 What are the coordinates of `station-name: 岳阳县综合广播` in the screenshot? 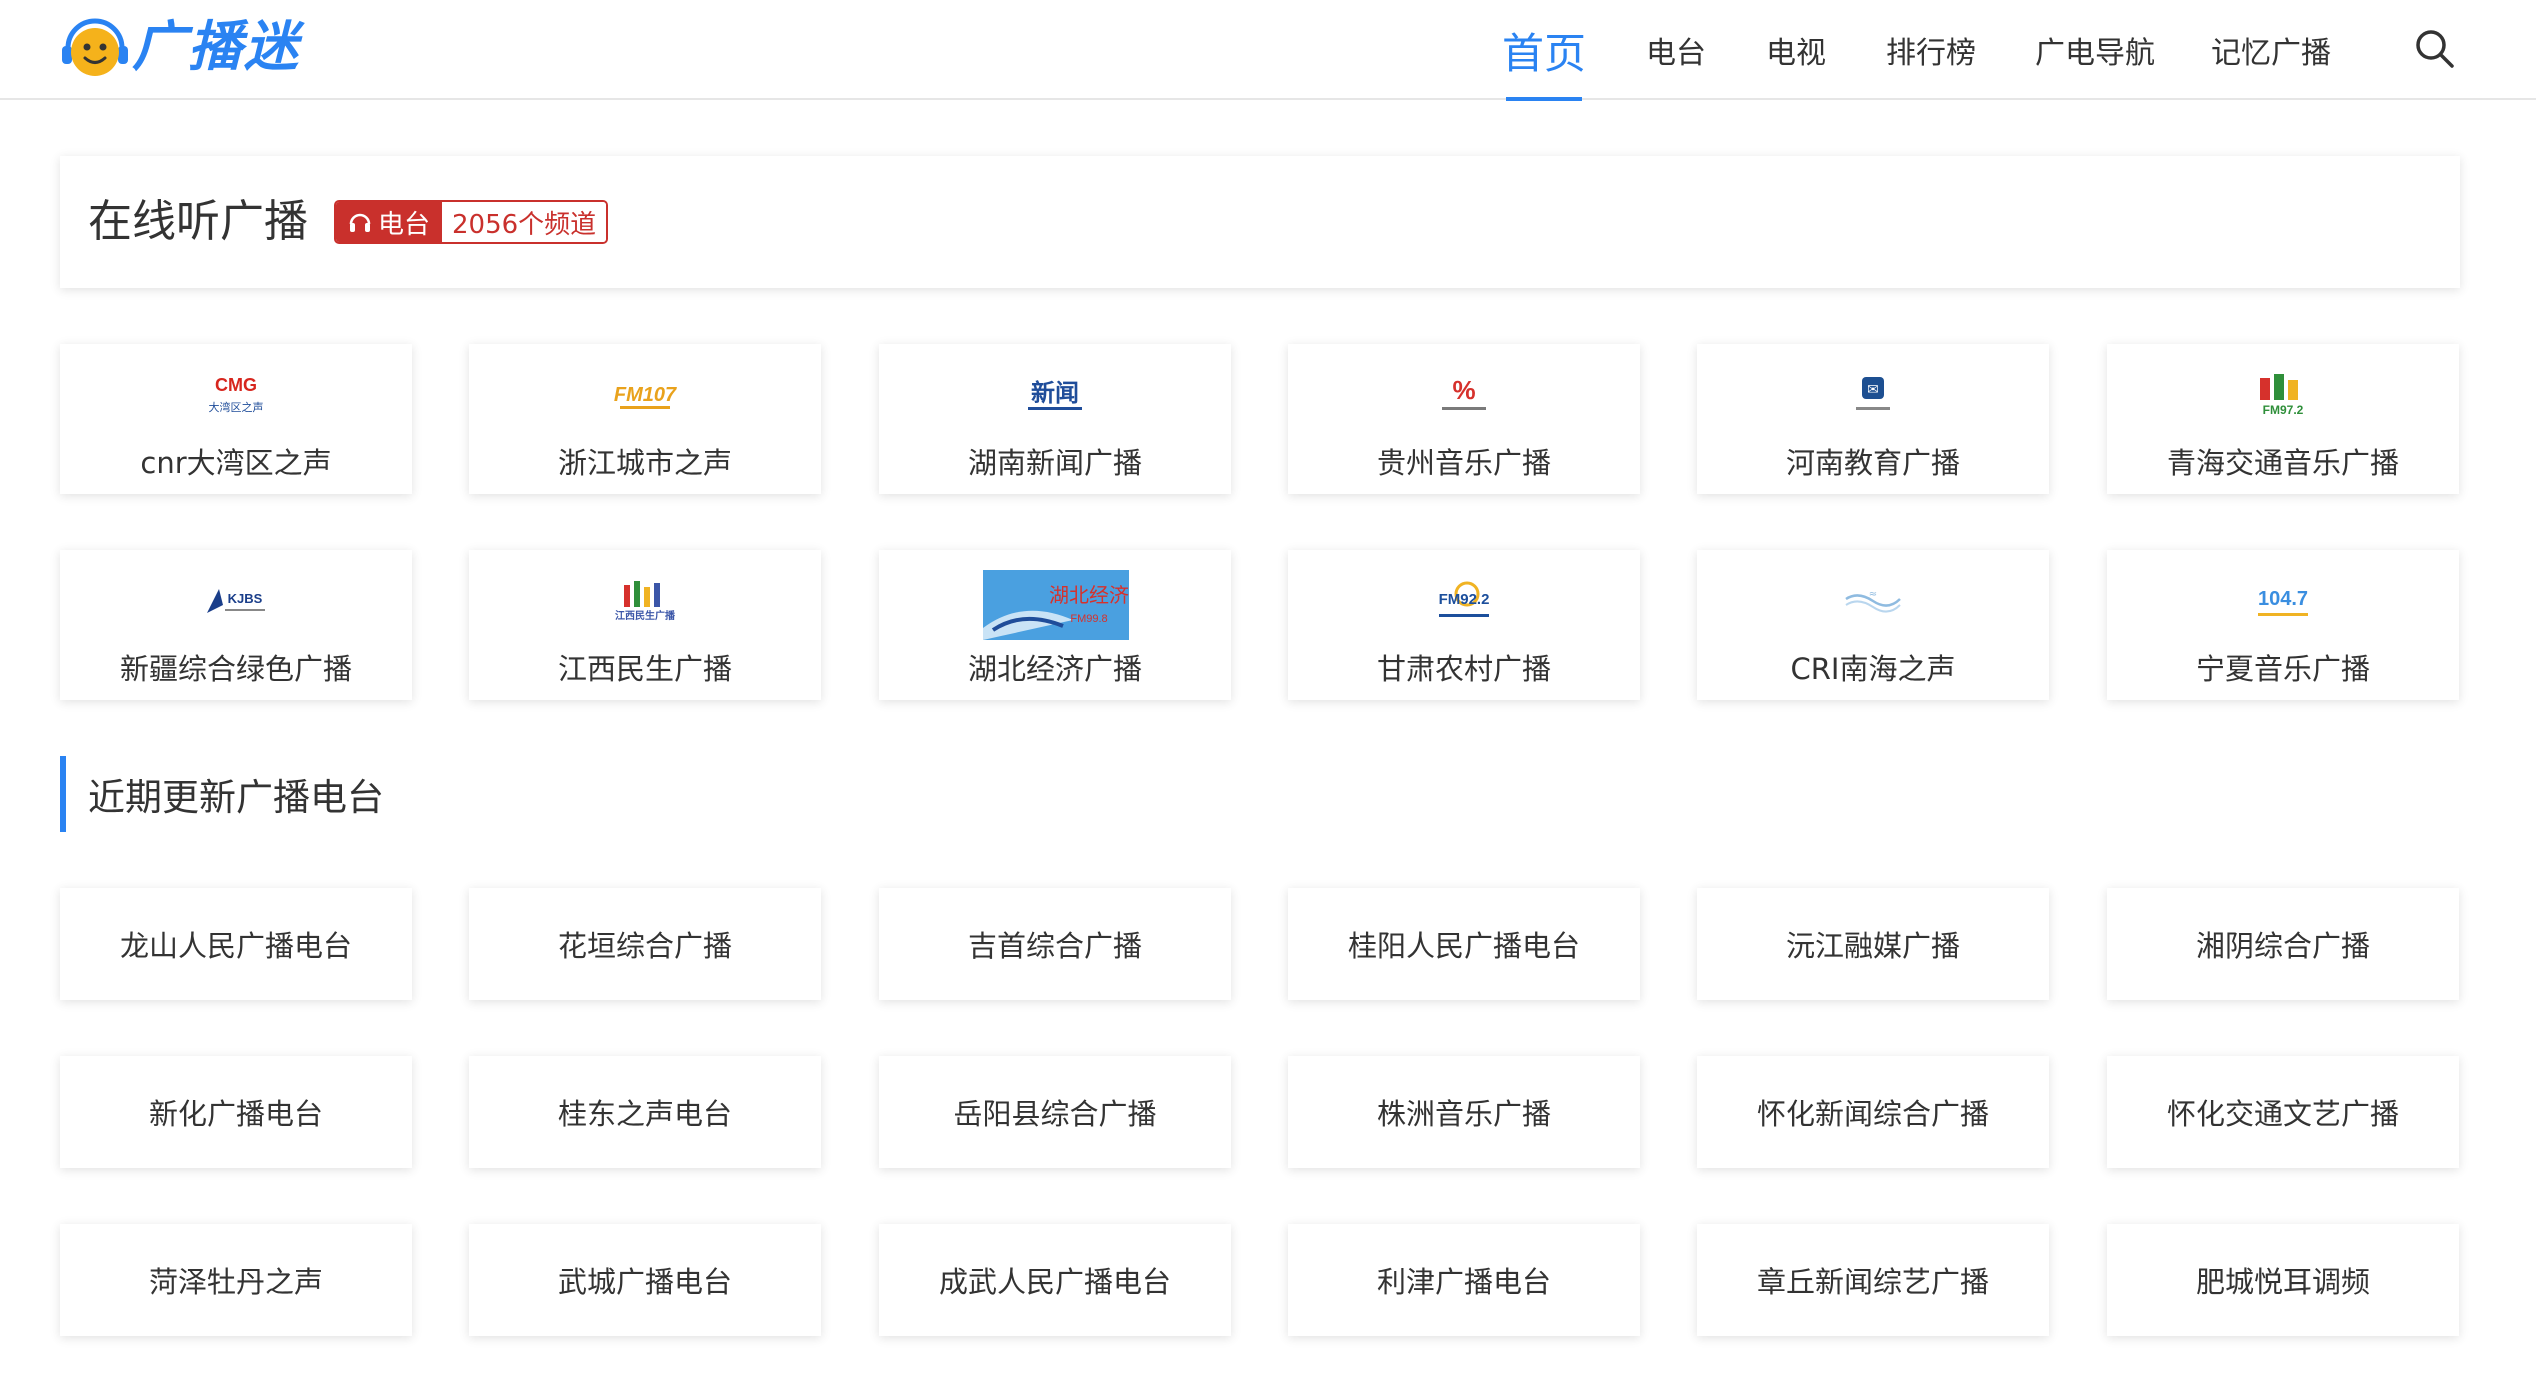 It's located at (1055, 1114).